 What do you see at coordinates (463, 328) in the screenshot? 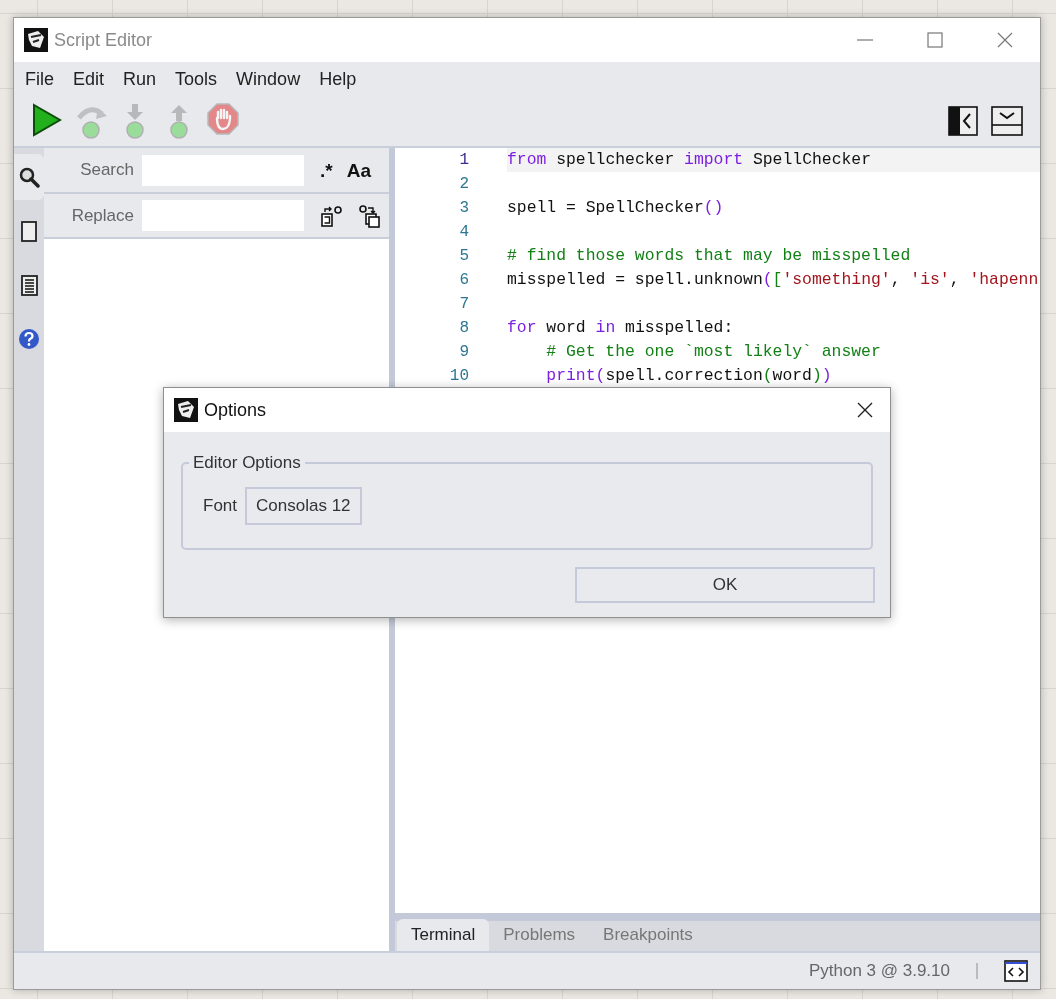
I see `line-number: 8` at bounding box center [463, 328].